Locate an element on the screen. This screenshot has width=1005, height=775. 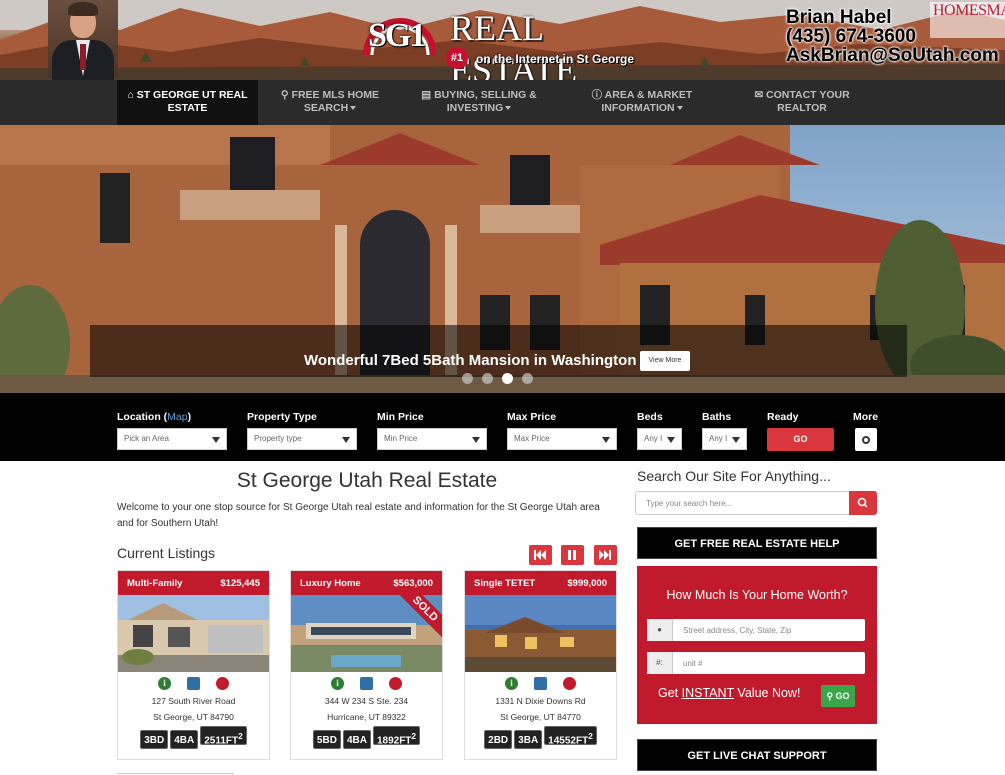
agent-phone: (435) 674-3600 is located at coordinates (895, 36).